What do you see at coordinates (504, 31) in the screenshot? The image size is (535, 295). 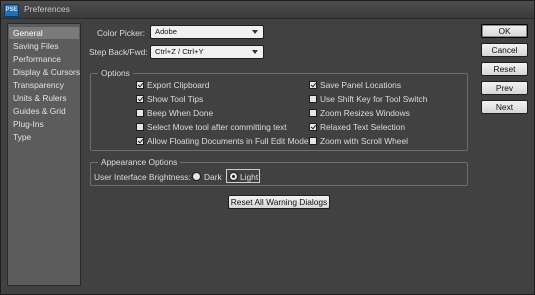 I see `ok-button: OK` at bounding box center [504, 31].